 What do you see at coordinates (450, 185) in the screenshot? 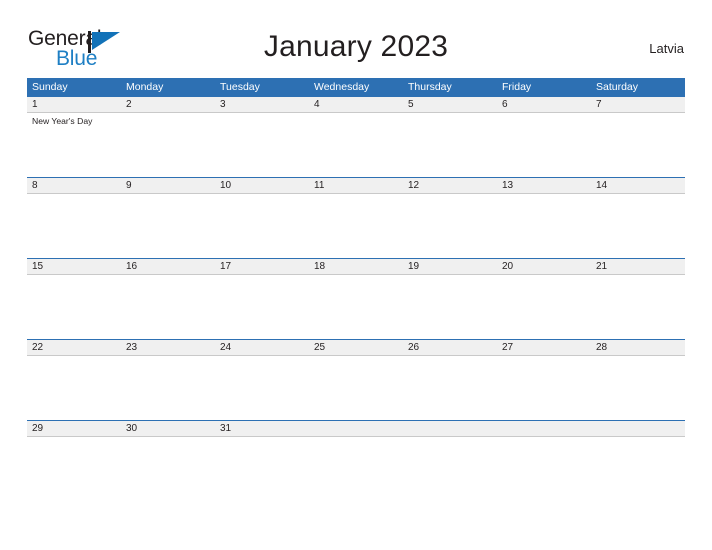
I see `day-number: 12` at bounding box center [450, 185].